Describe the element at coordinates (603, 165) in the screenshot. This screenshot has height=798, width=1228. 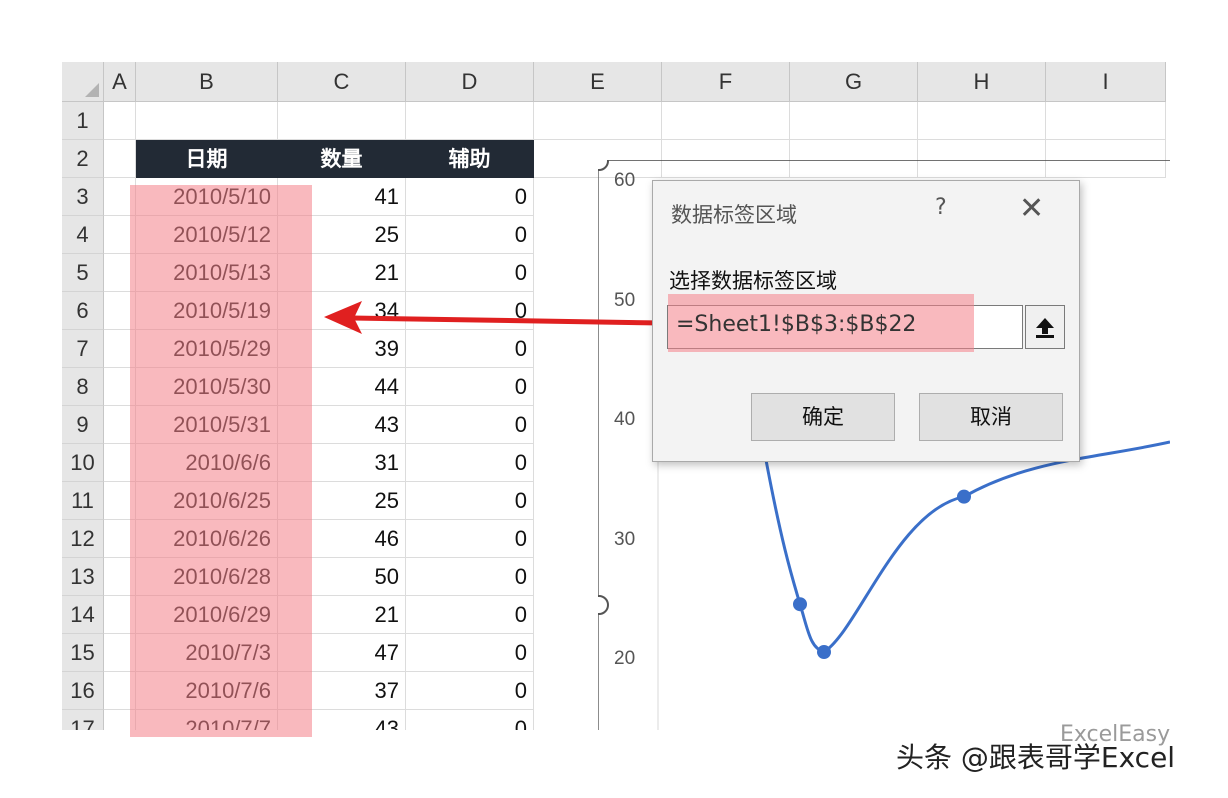
I see `chart-resize-handle-top` at that location.